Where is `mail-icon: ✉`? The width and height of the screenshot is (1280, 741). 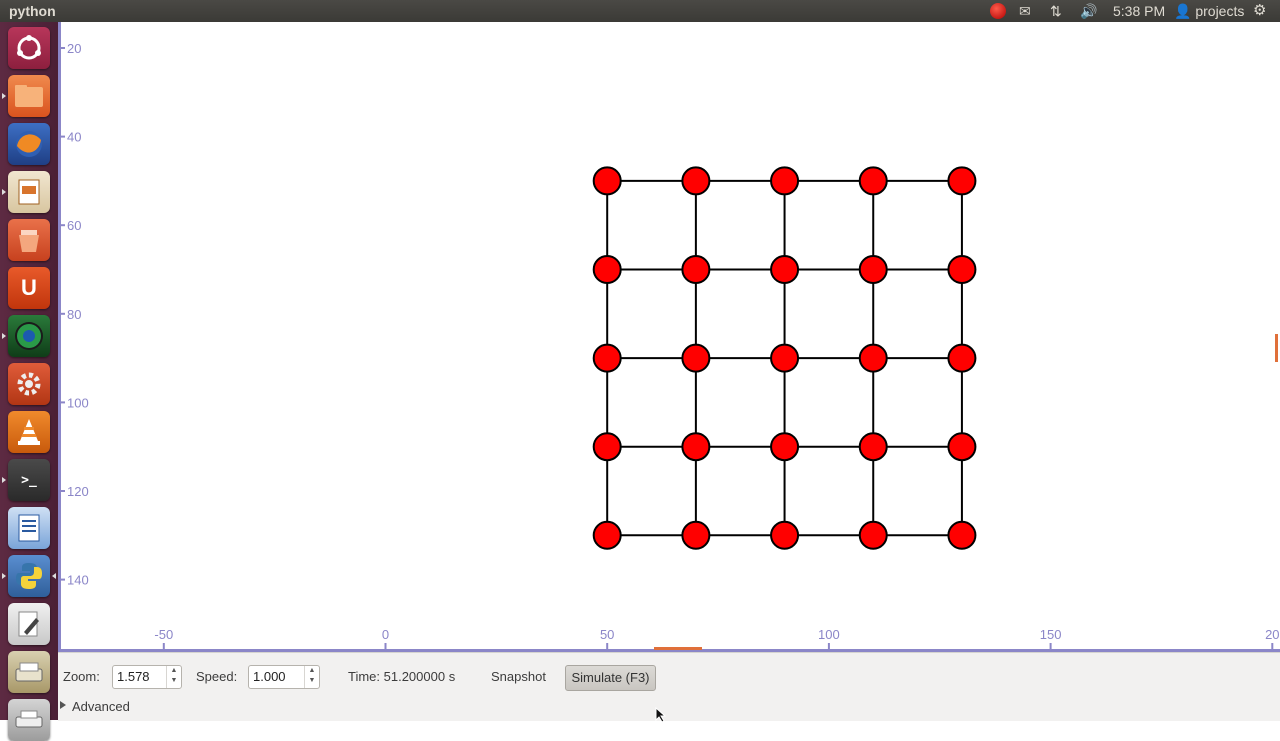 mail-icon: ✉ is located at coordinates (1025, 11).